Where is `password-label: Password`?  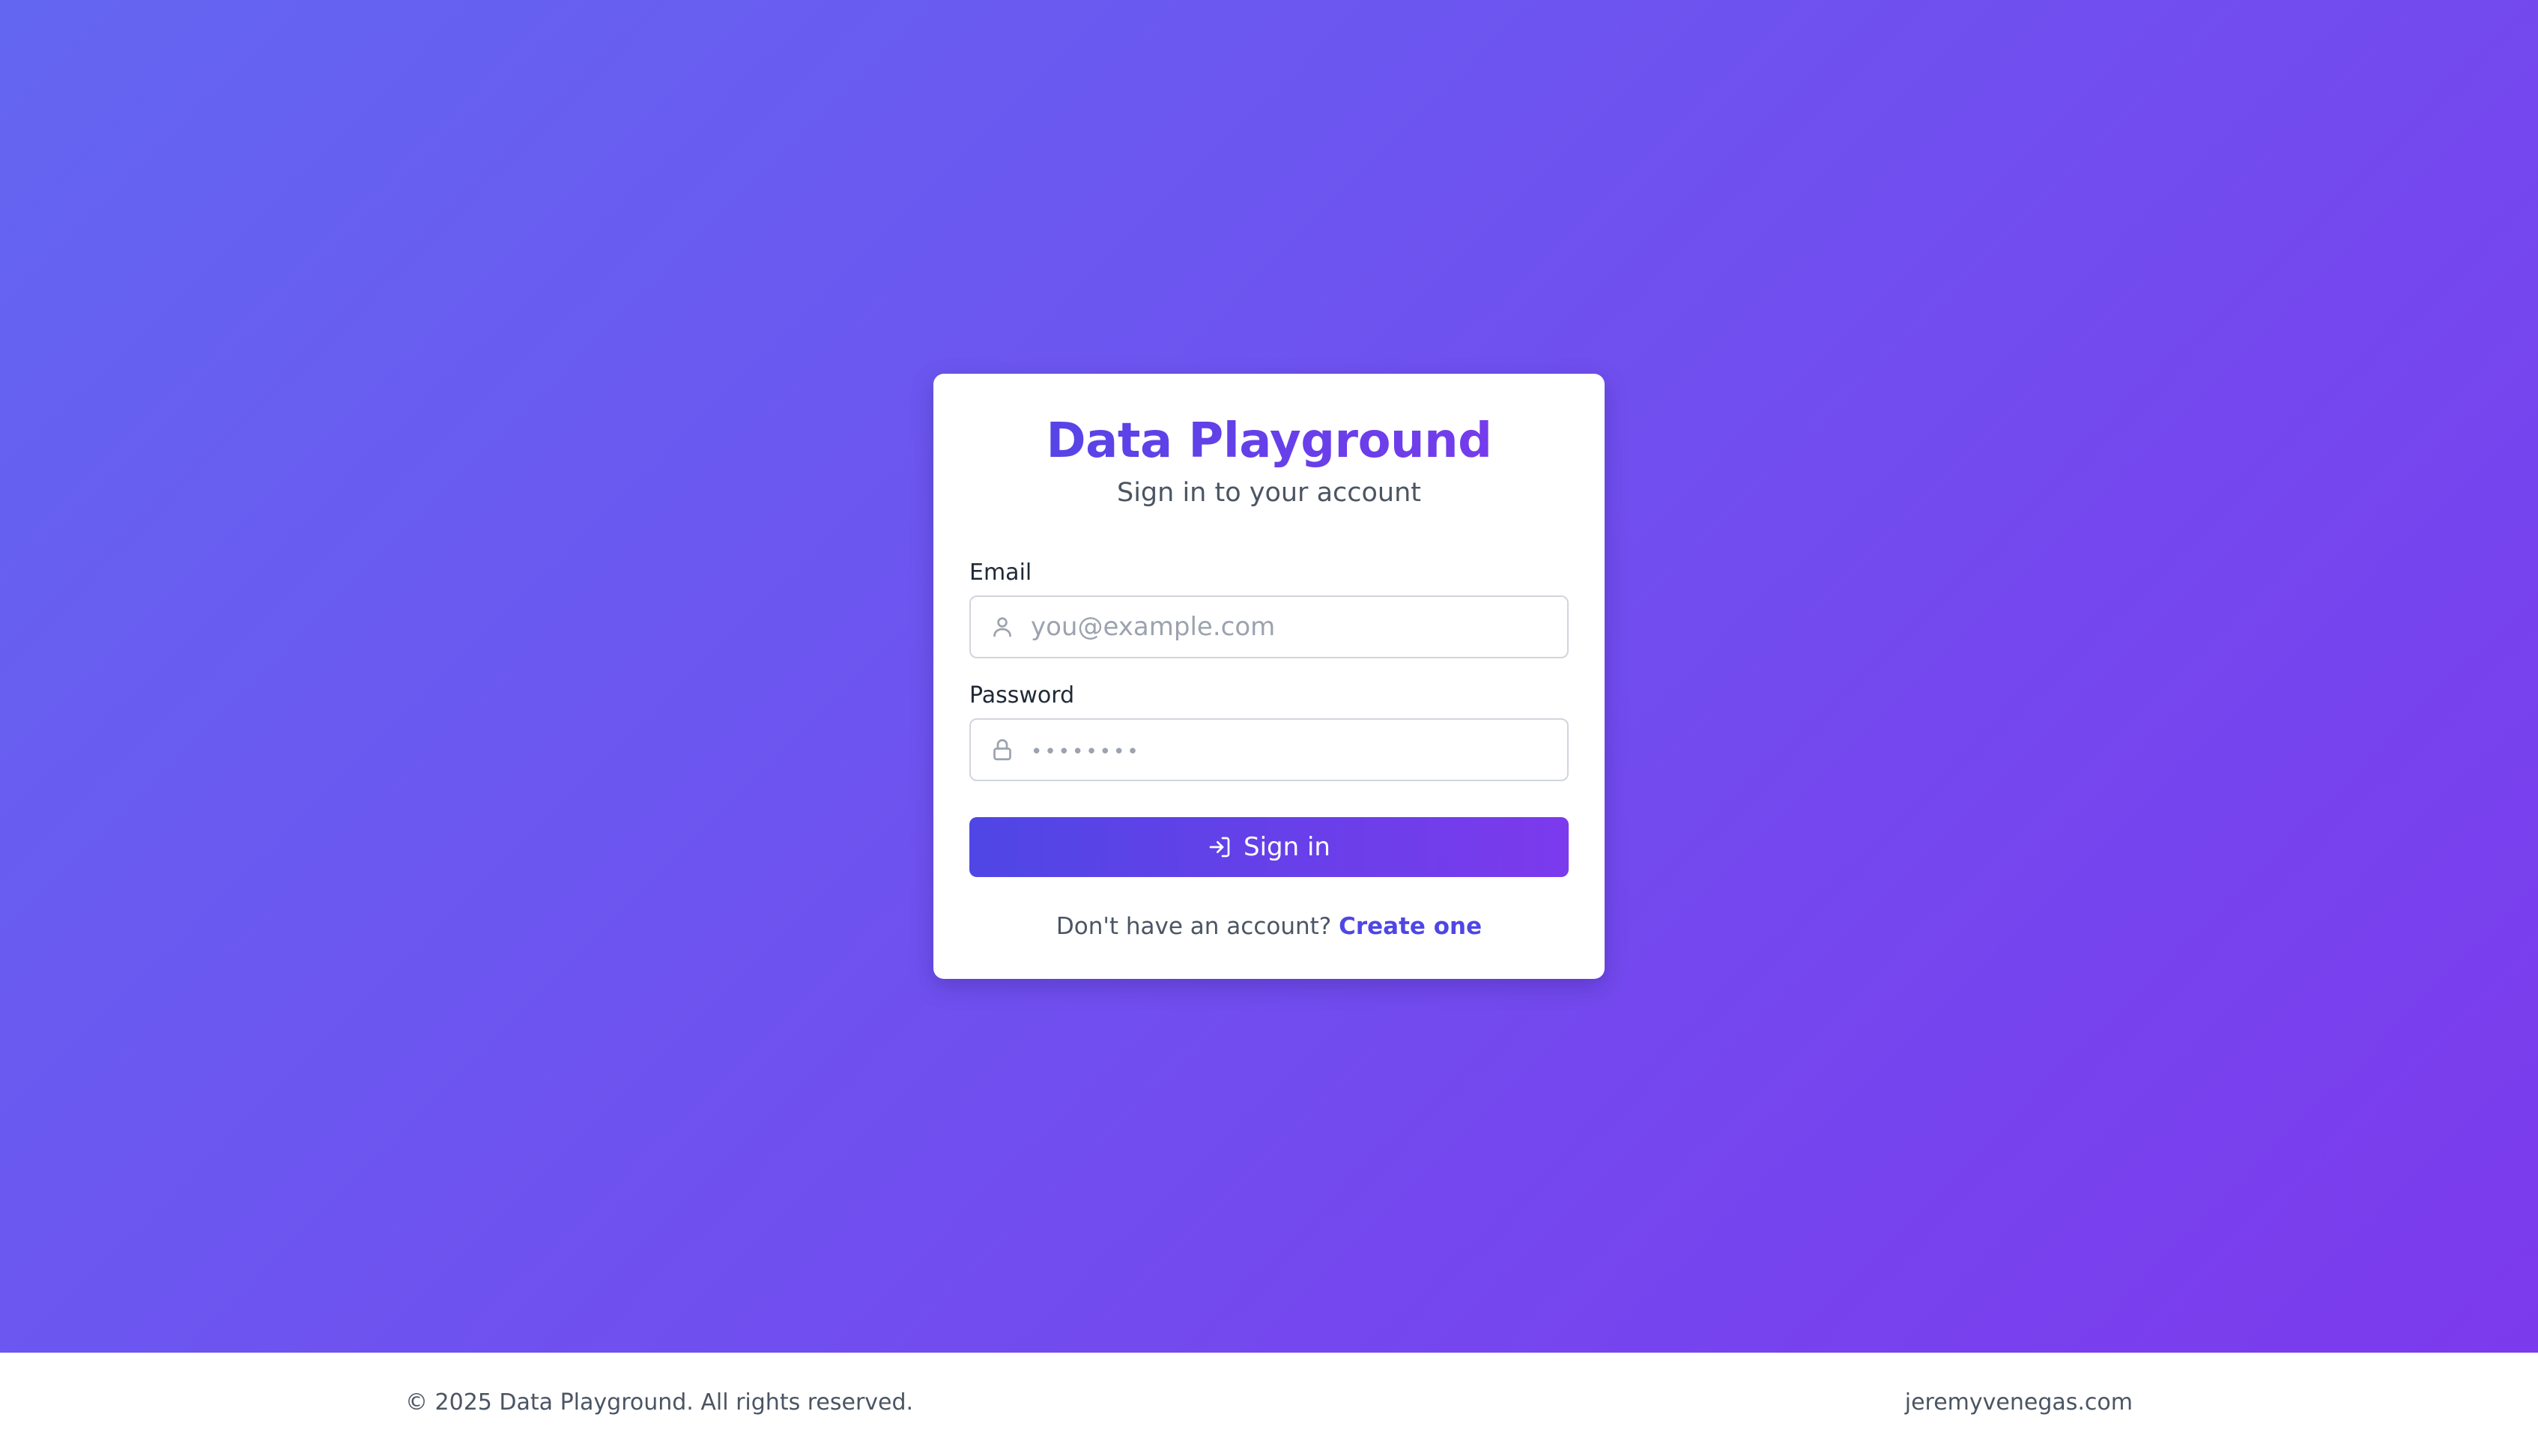 password-label: Password is located at coordinates (1022, 695).